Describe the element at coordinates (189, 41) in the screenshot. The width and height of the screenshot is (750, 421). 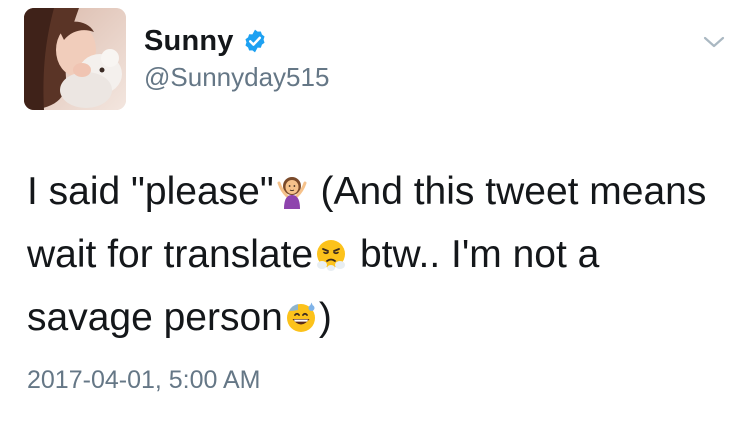
I see `display-name: Sunny` at that location.